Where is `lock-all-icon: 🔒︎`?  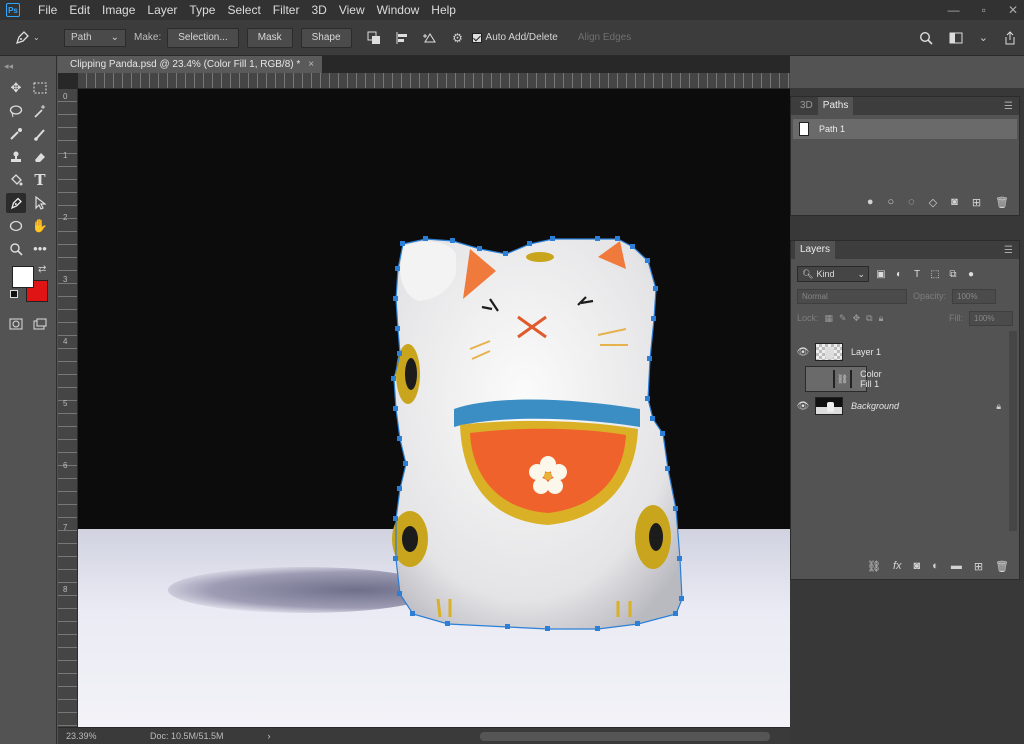 lock-all-icon: 🔒︎ is located at coordinates (881, 318).